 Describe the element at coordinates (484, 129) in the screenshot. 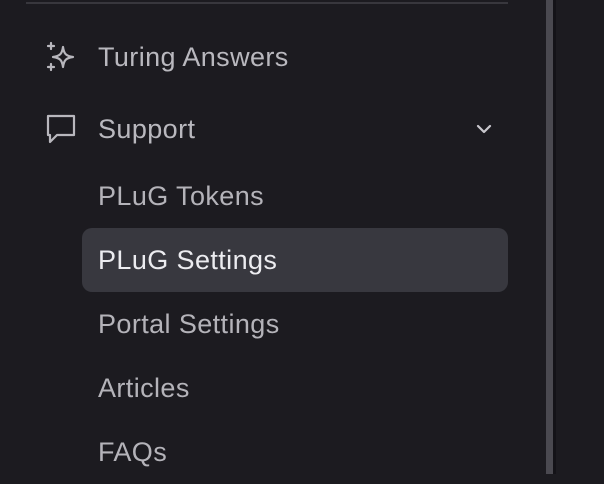

I see `chevron-down-icon` at that location.